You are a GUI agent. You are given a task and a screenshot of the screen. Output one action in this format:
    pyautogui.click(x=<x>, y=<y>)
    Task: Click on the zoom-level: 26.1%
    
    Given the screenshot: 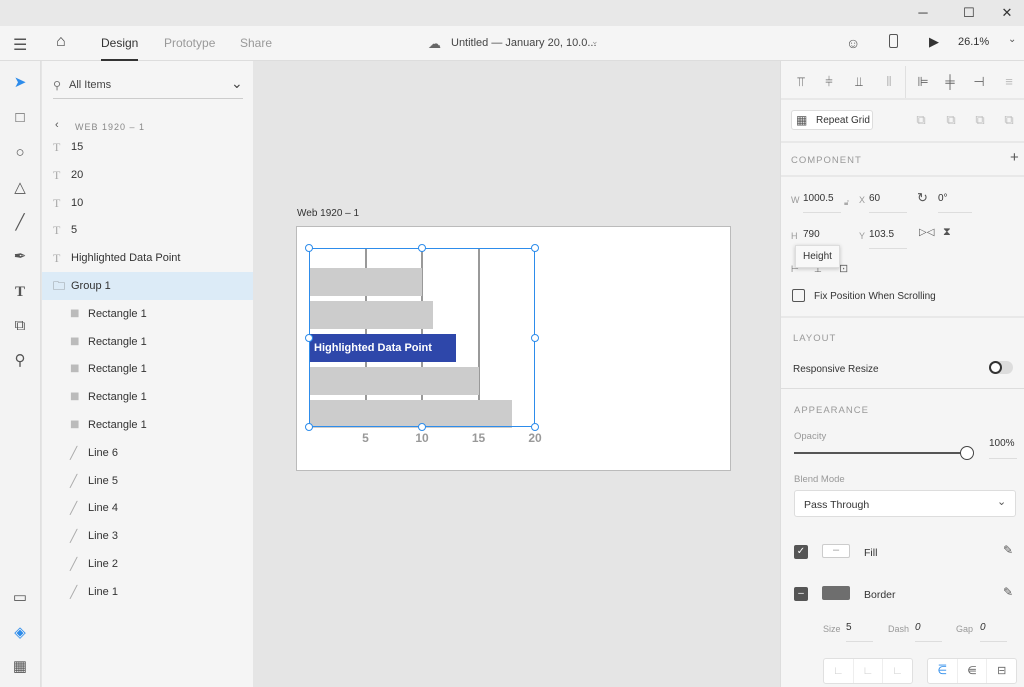 What is the action you would take?
    pyautogui.click(x=973, y=42)
    